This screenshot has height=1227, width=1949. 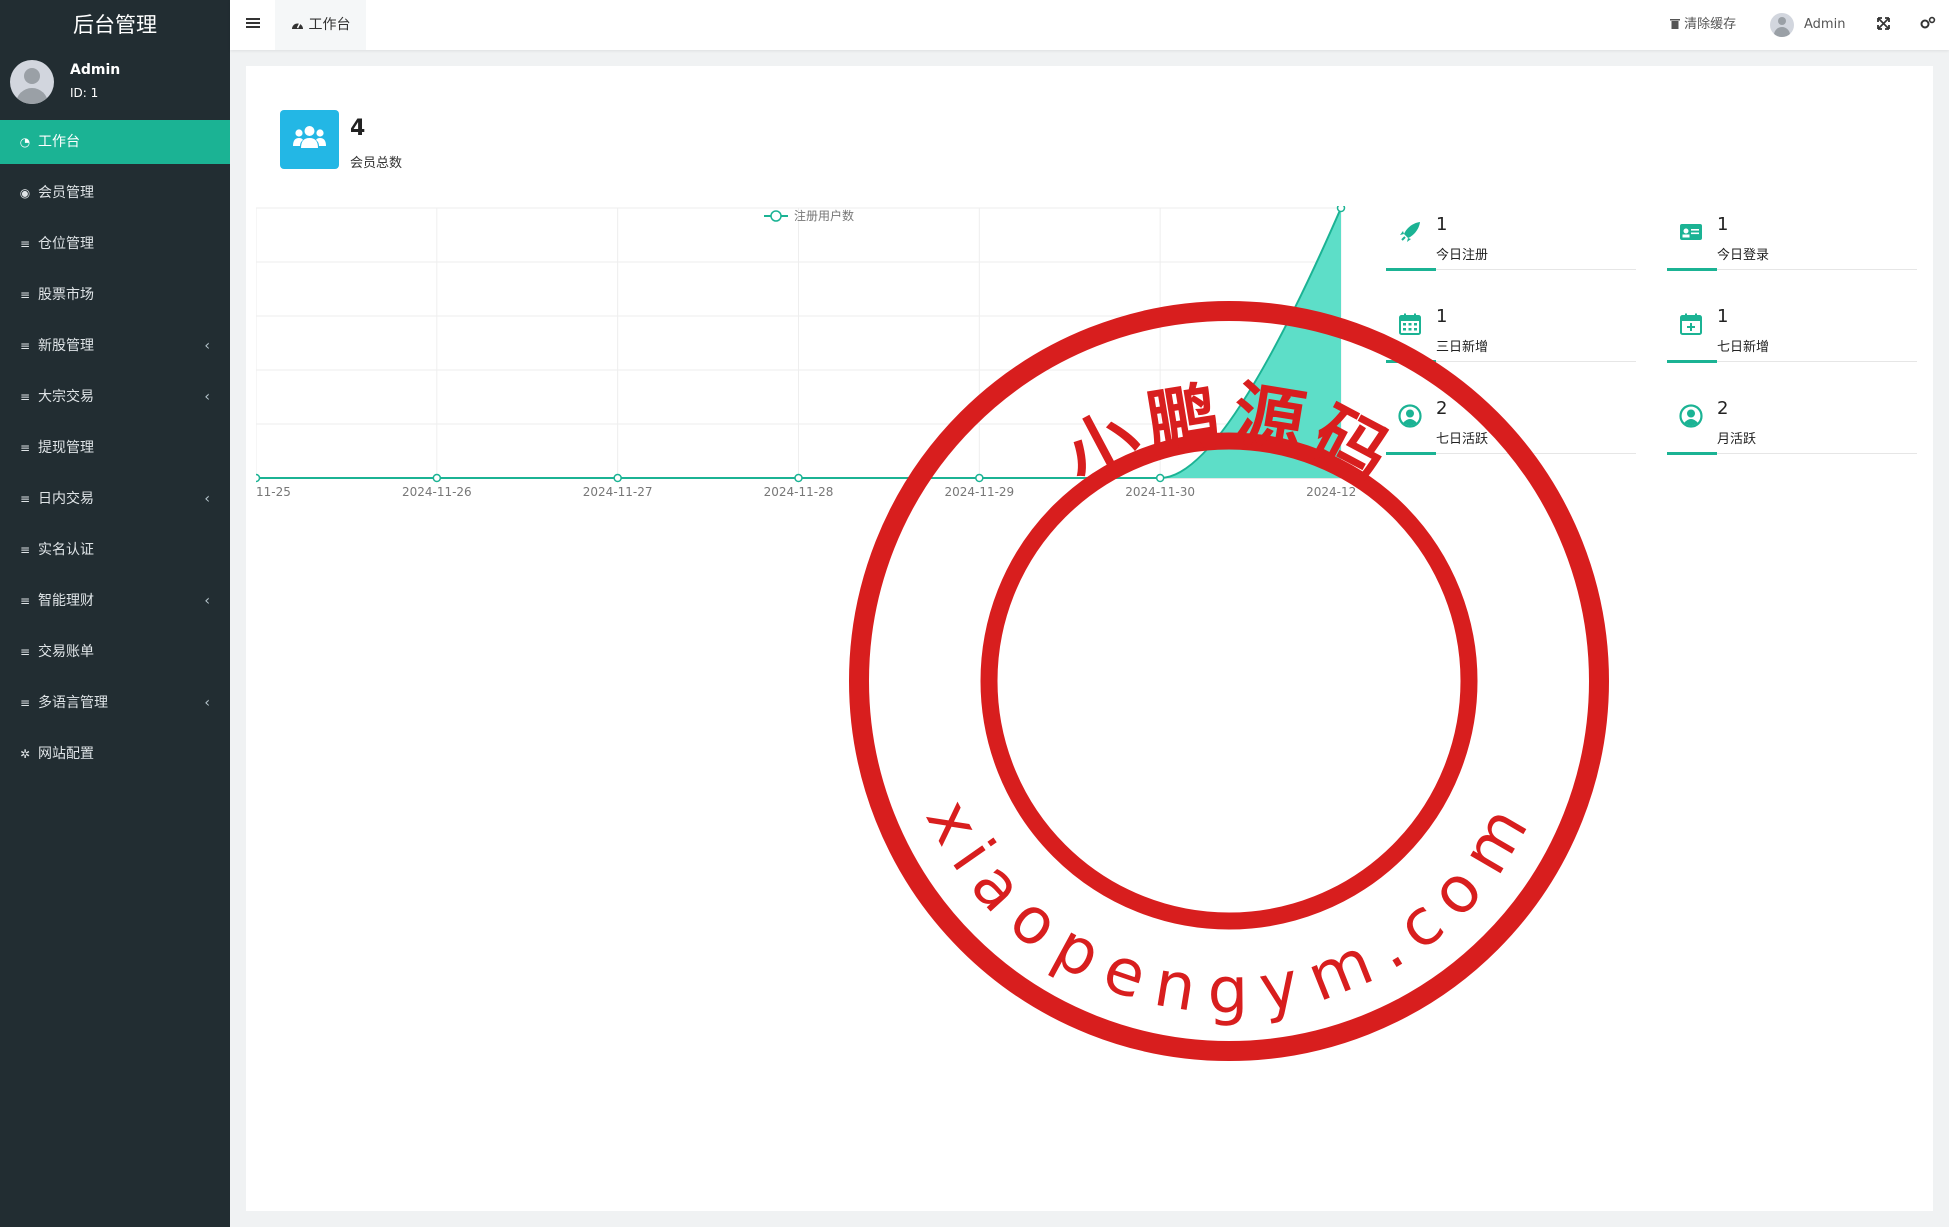 I want to click on legend-label: 注册用户数, so click(x=824, y=215).